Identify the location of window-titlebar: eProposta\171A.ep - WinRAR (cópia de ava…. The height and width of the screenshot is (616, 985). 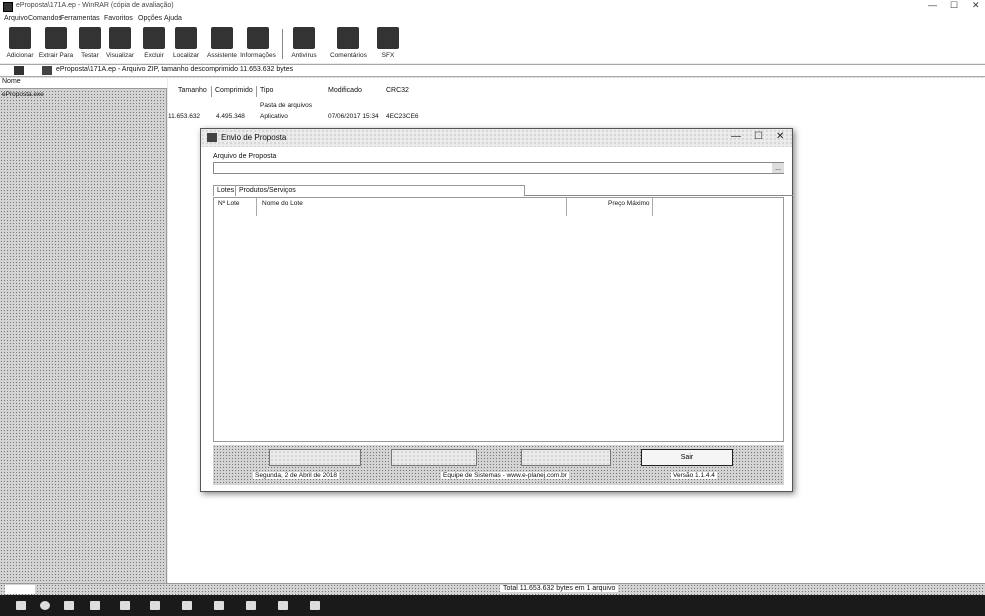
(492, 7).